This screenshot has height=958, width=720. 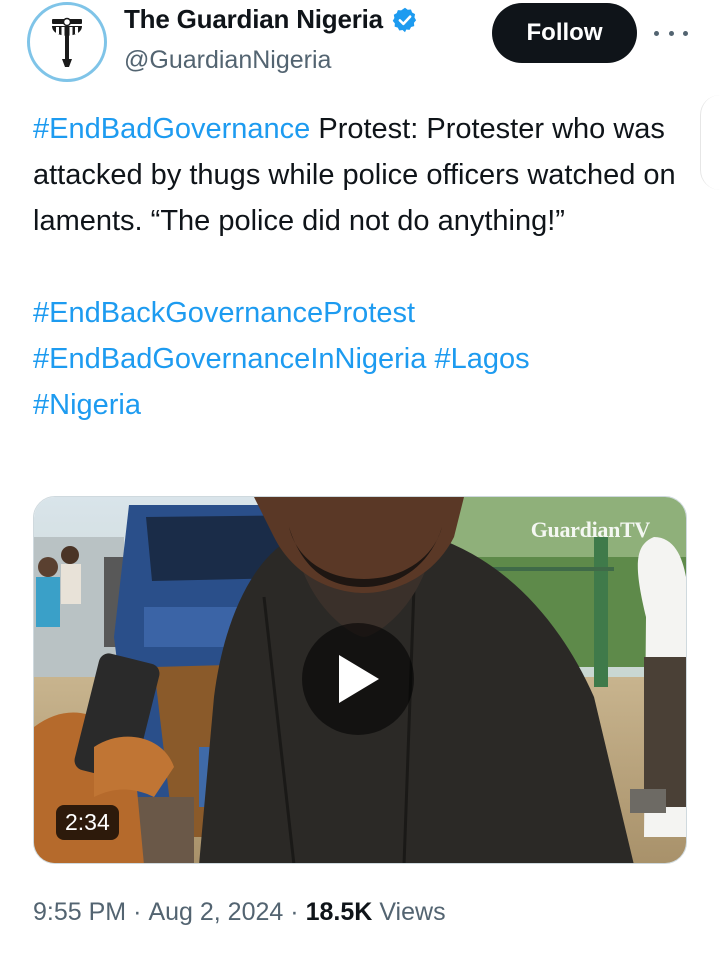 What do you see at coordinates (590, 529) in the screenshot?
I see `video-watermark: GuardianTV` at bounding box center [590, 529].